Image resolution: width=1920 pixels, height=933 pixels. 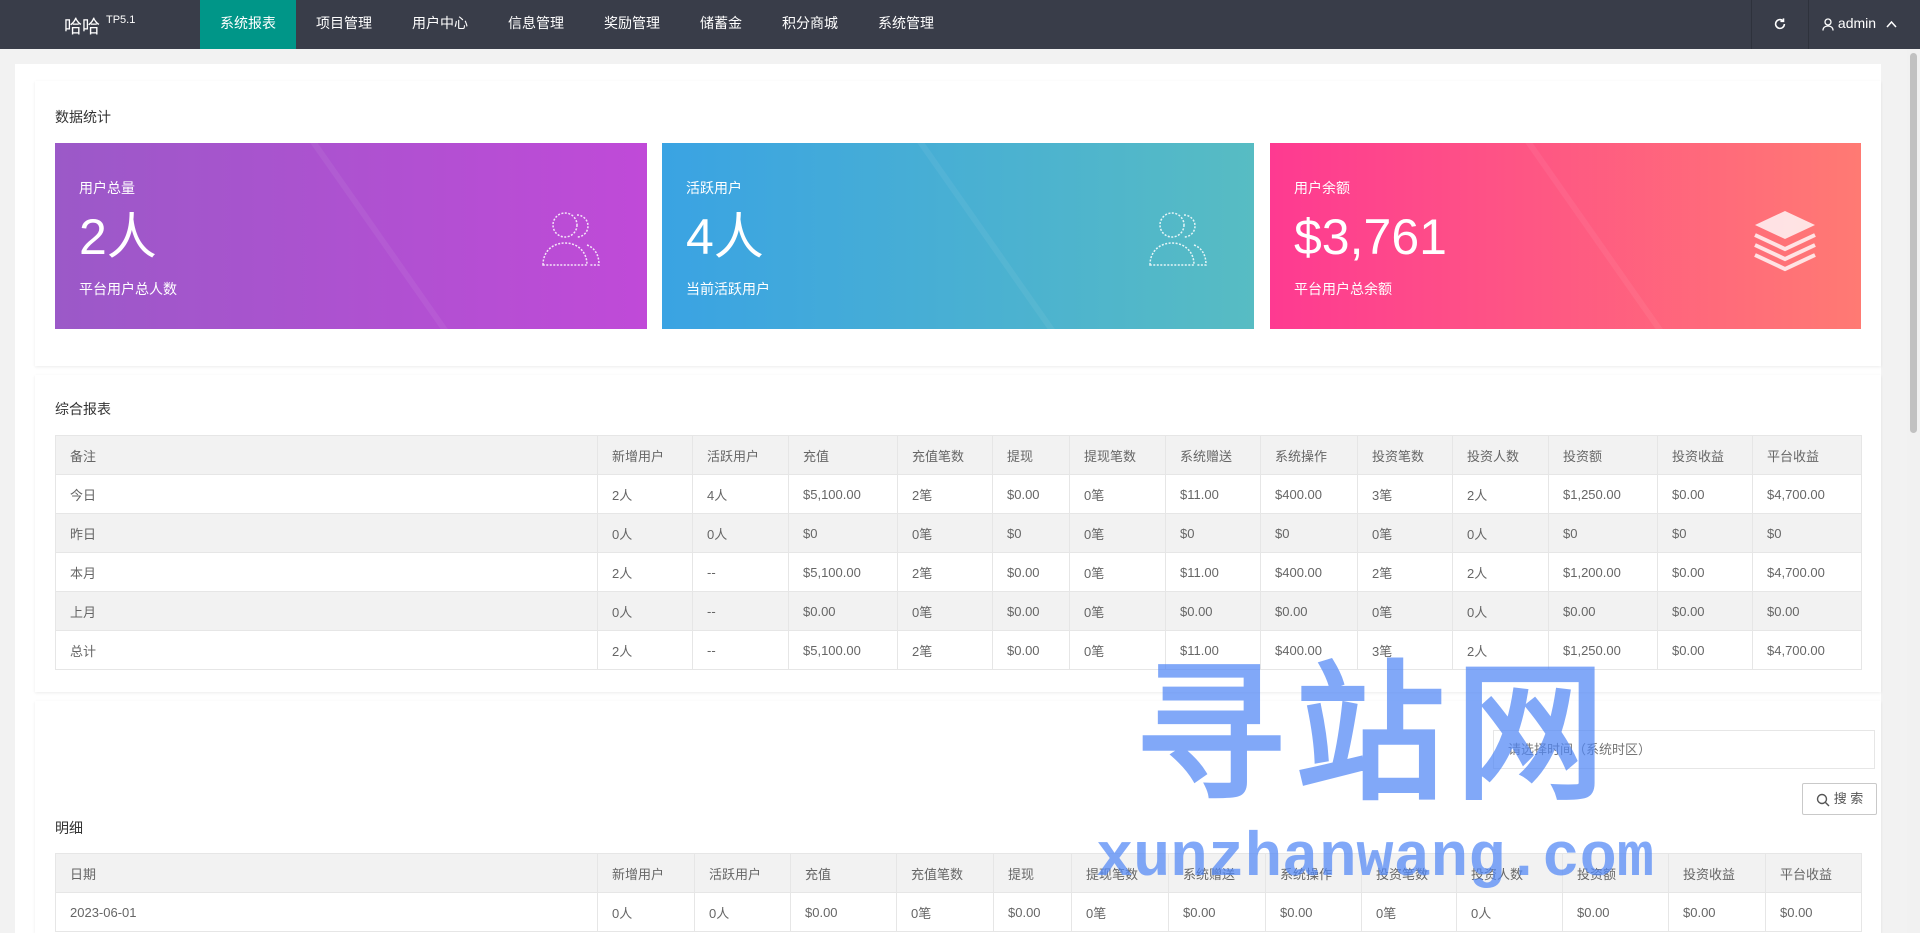 What do you see at coordinates (1343, 289) in the screenshot?
I see `card-desc: 平台用户总余额` at bounding box center [1343, 289].